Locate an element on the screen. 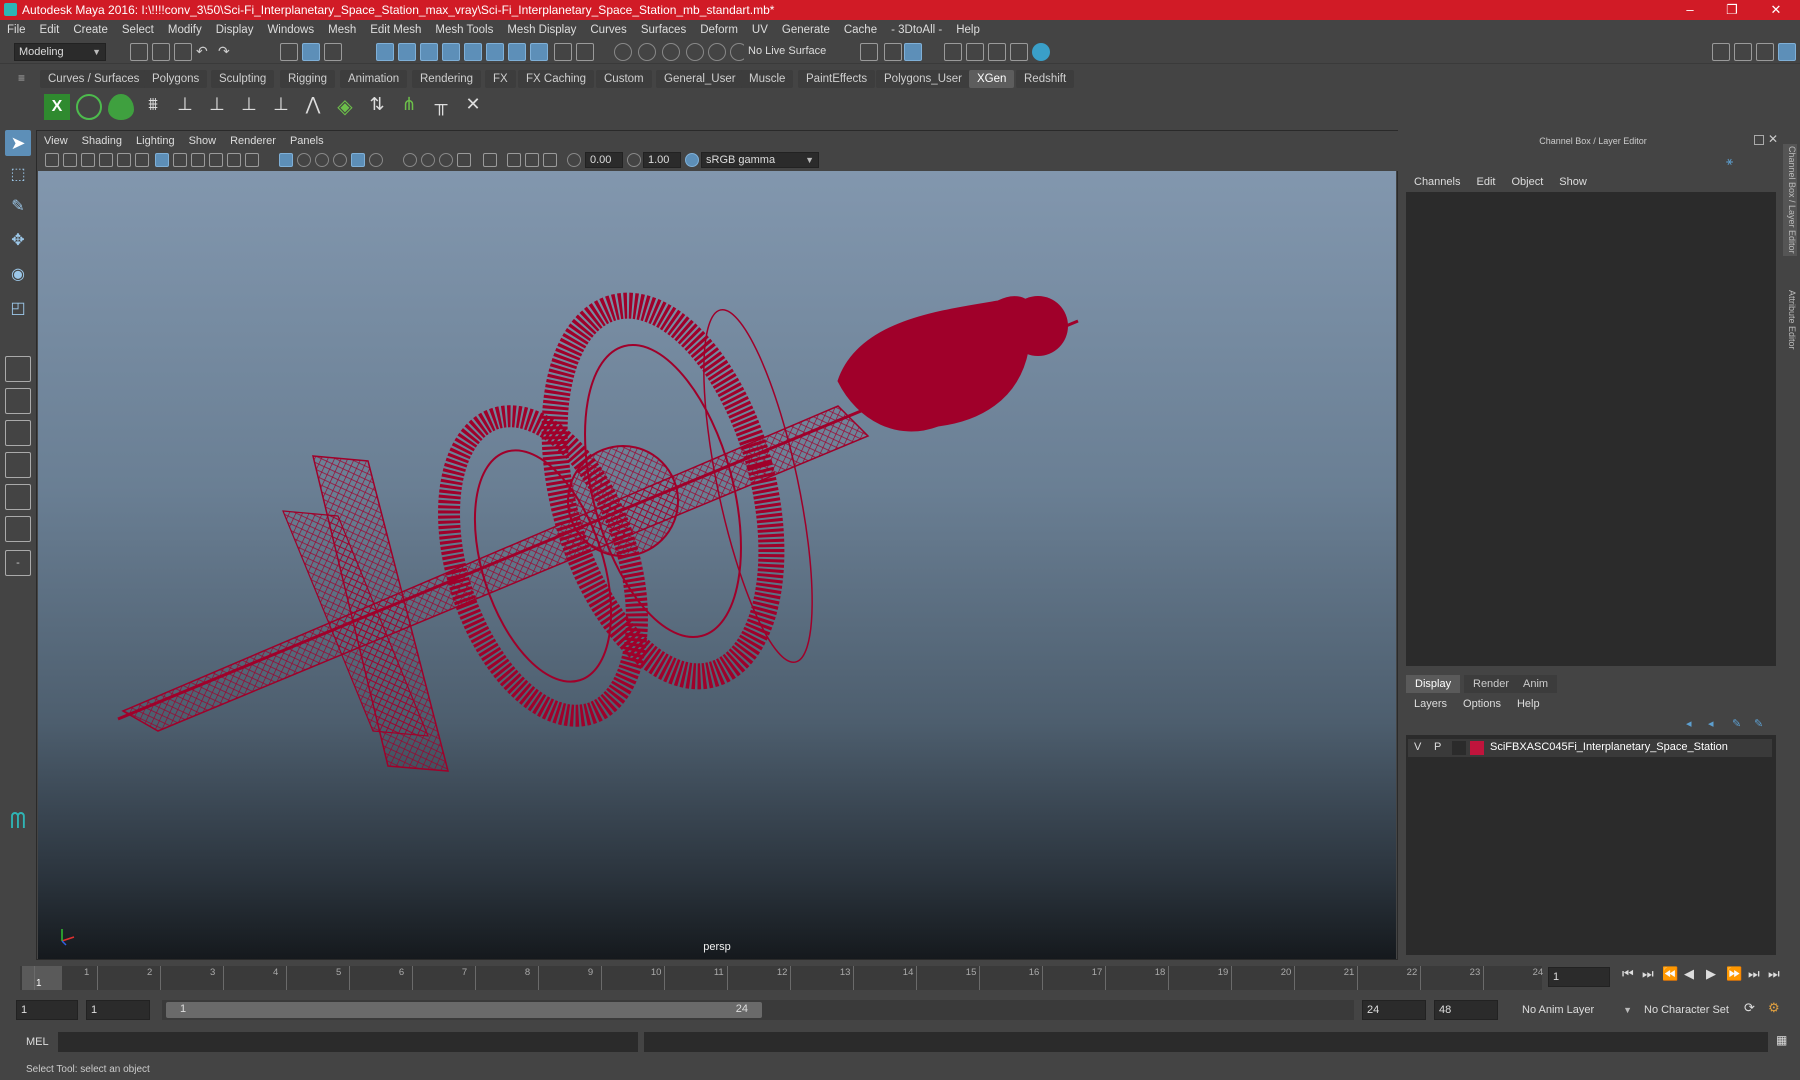 The width and height of the screenshot is (1800, 1080). shadows-icon is located at coordinates (376, 160).